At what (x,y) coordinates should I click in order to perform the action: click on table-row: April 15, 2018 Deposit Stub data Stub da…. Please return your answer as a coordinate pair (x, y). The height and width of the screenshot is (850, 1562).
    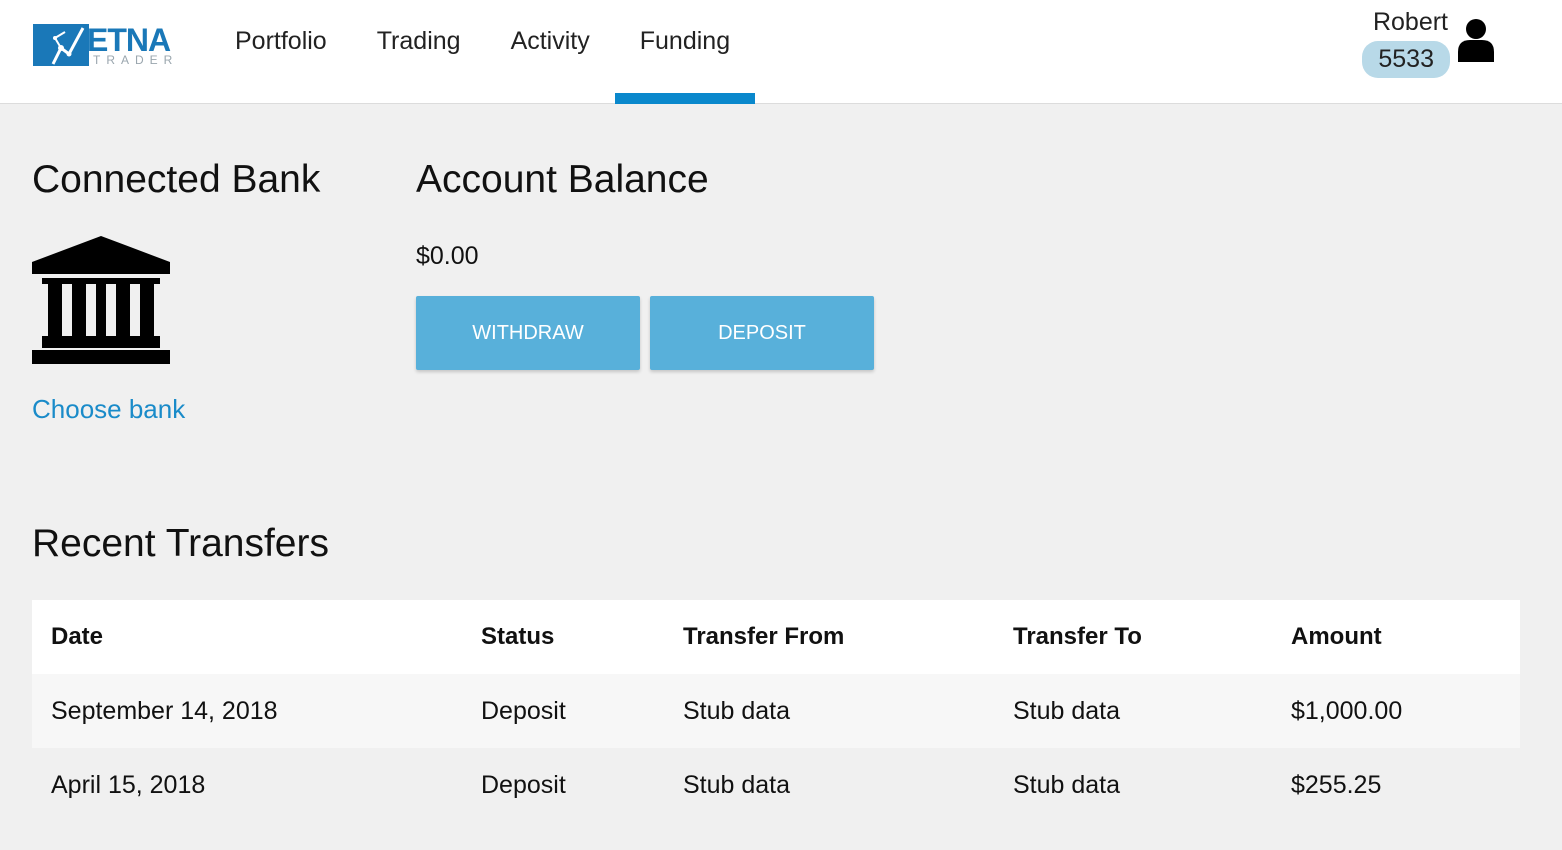
    Looking at the image, I should click on (776, 785).